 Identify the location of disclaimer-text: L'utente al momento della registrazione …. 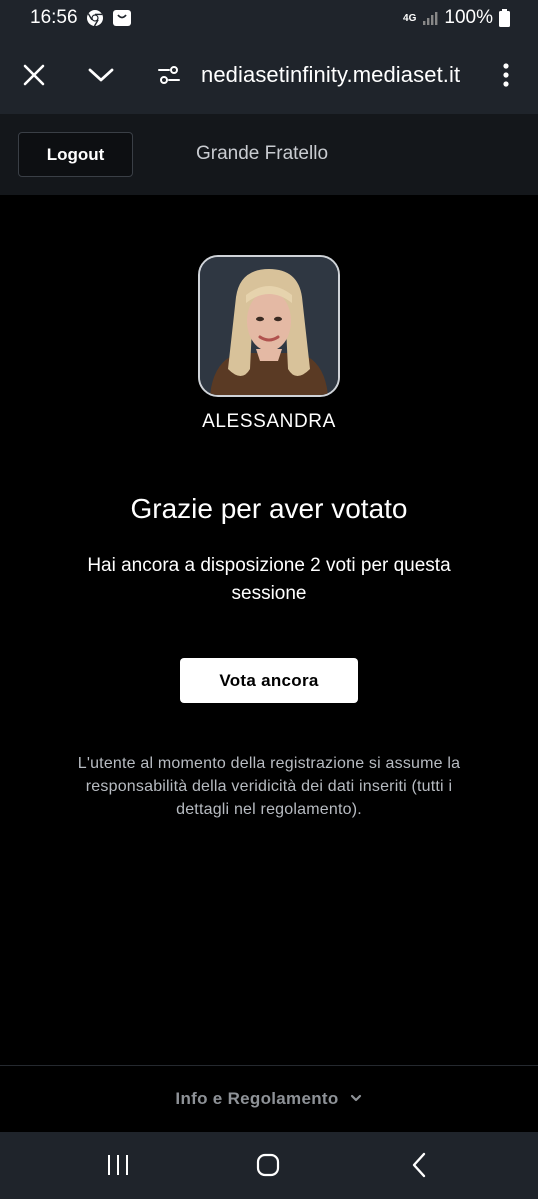
(269, 786).